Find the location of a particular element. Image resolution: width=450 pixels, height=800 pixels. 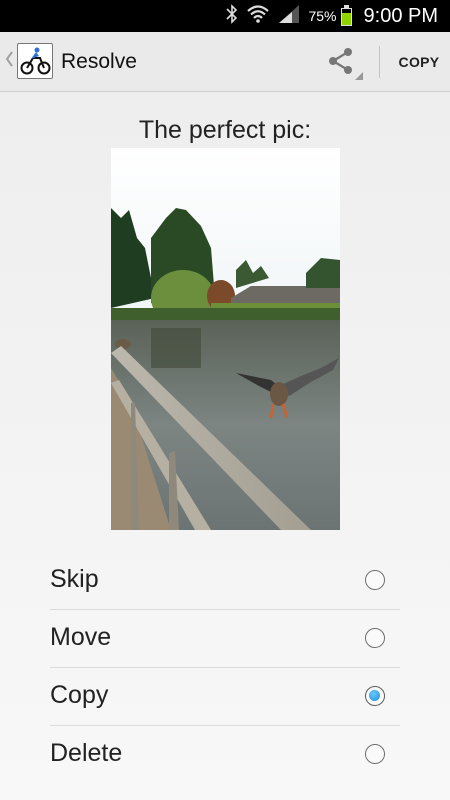

action-divider is located at coordinates (379, 62).